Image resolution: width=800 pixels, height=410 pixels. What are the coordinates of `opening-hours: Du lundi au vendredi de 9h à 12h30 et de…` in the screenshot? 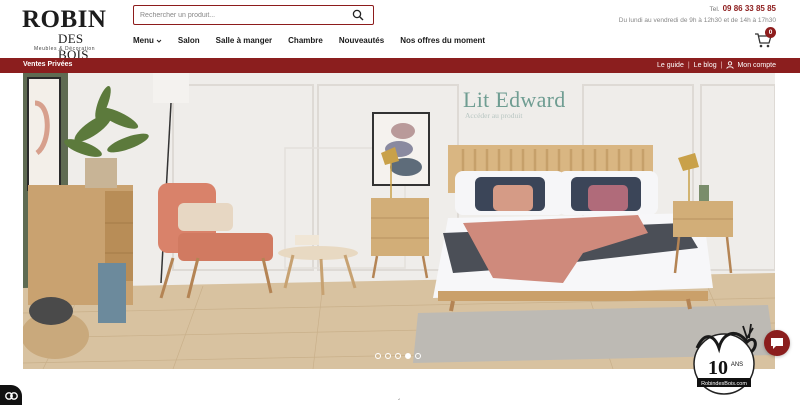 It's located at (697, 20).